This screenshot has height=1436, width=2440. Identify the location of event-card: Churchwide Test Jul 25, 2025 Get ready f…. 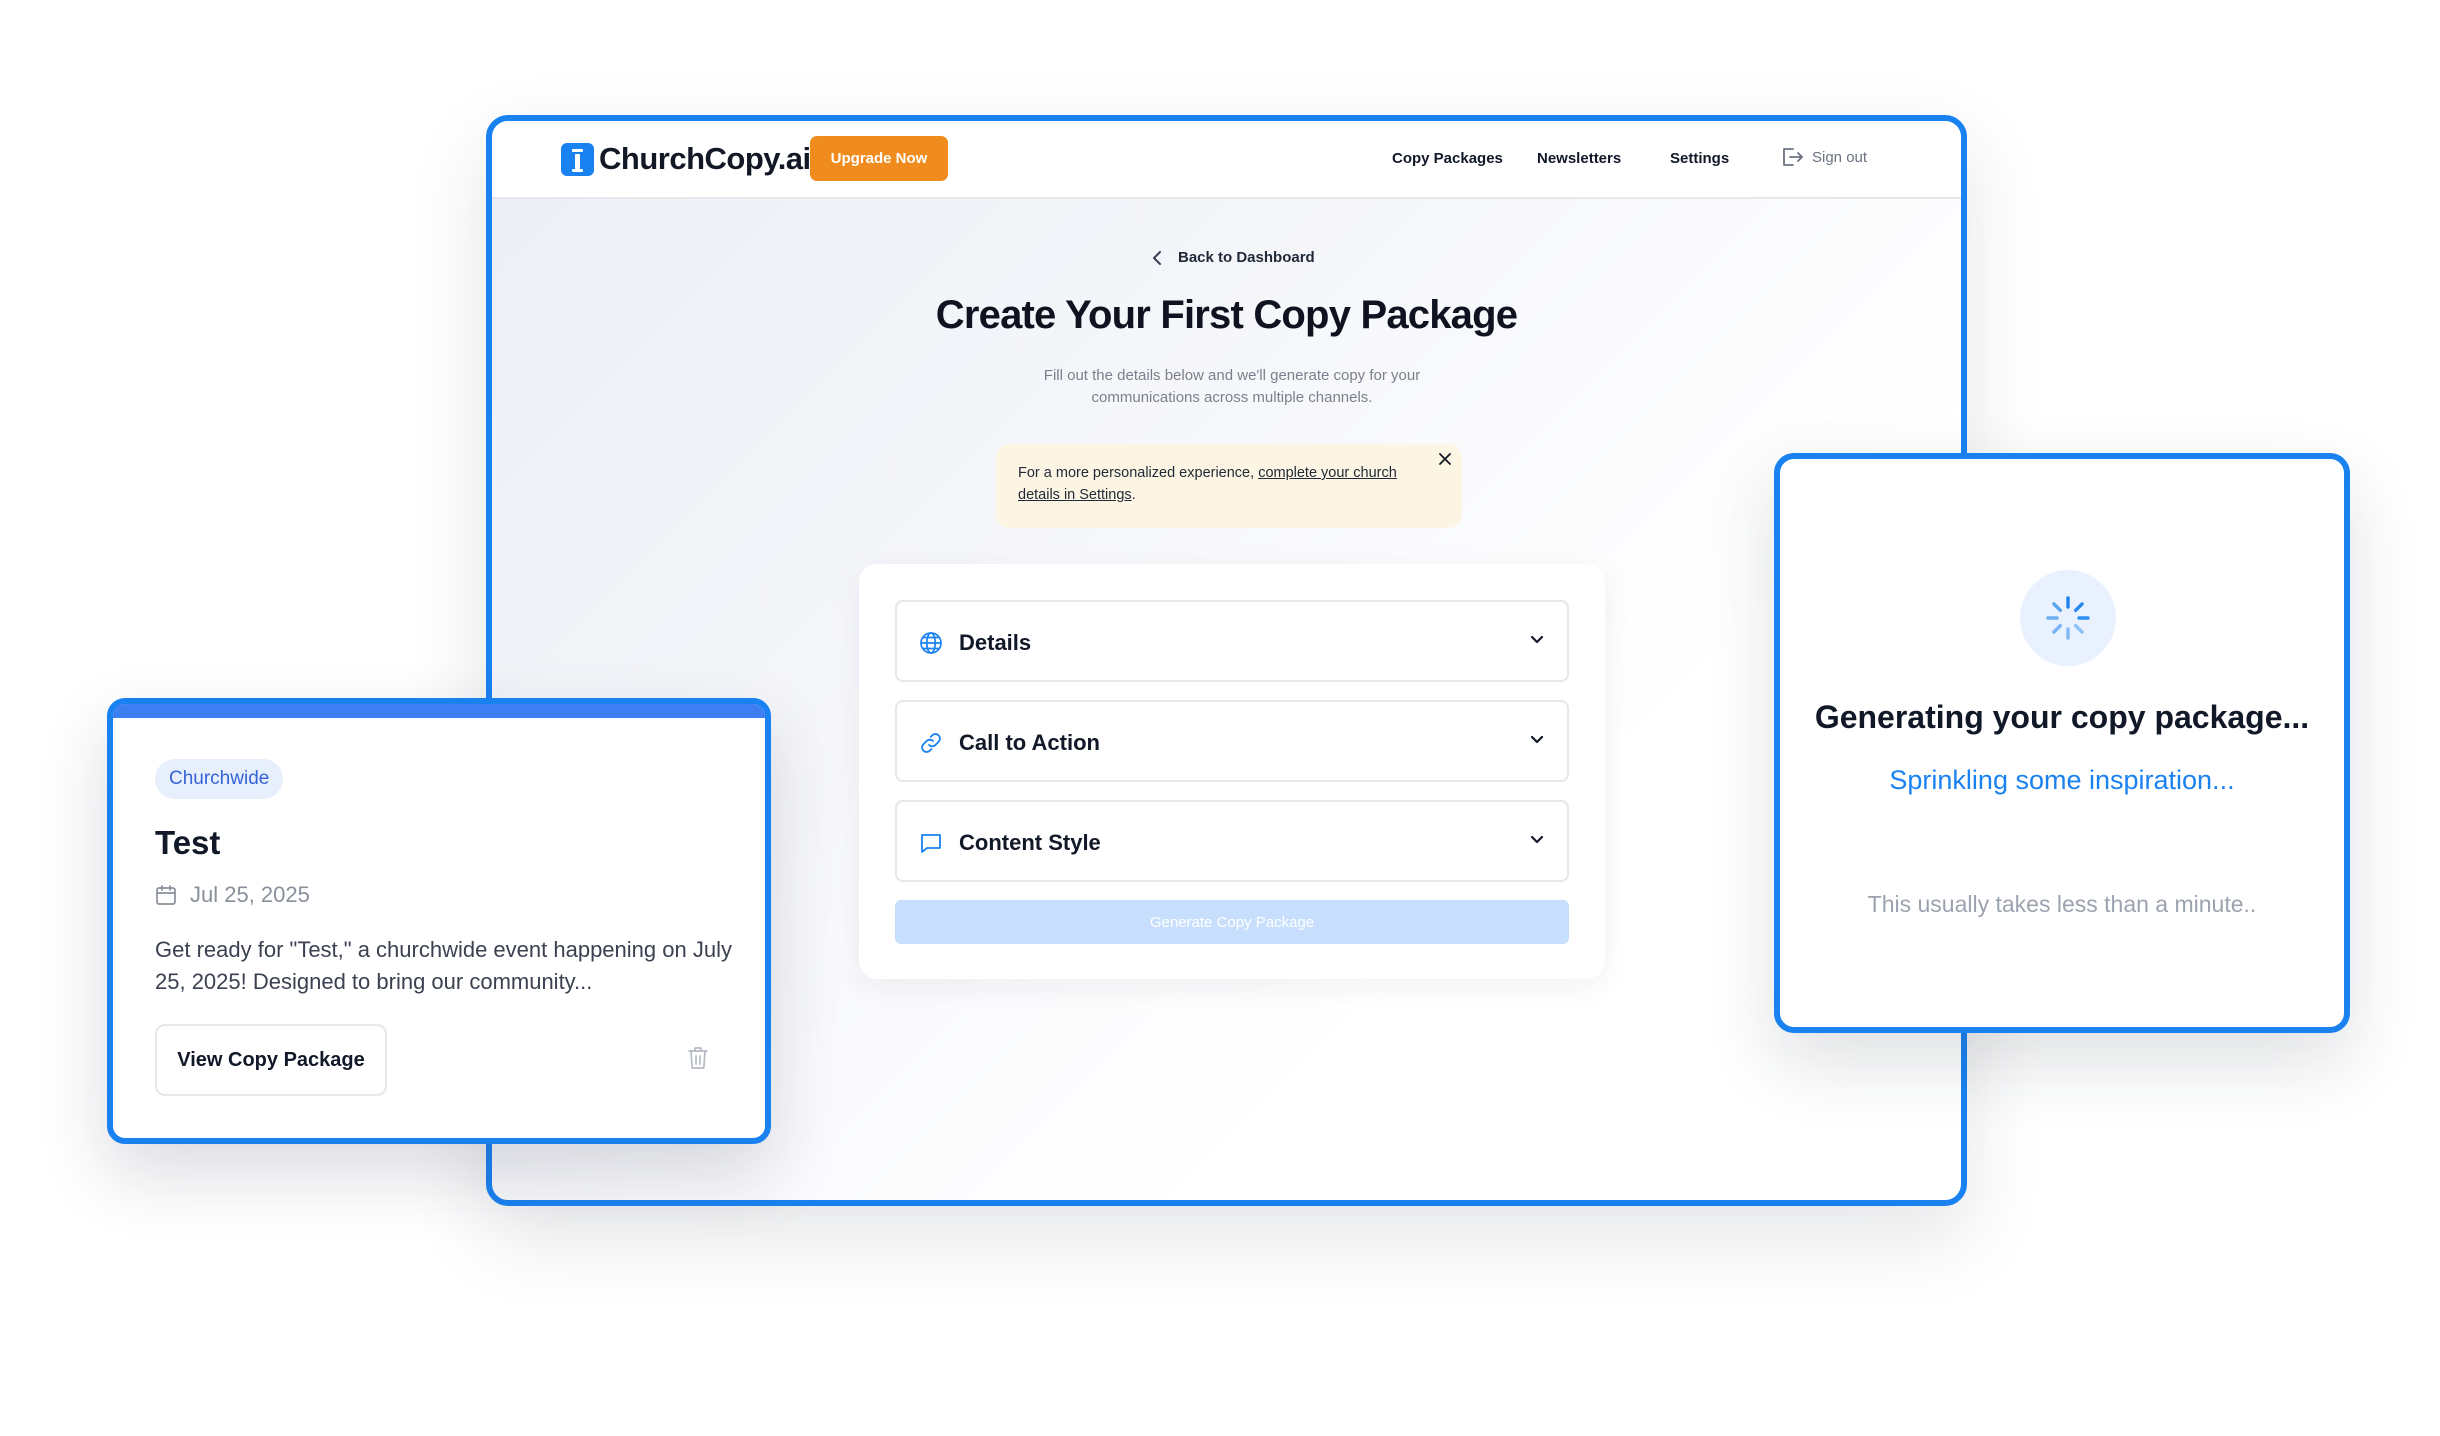
(439, 921).